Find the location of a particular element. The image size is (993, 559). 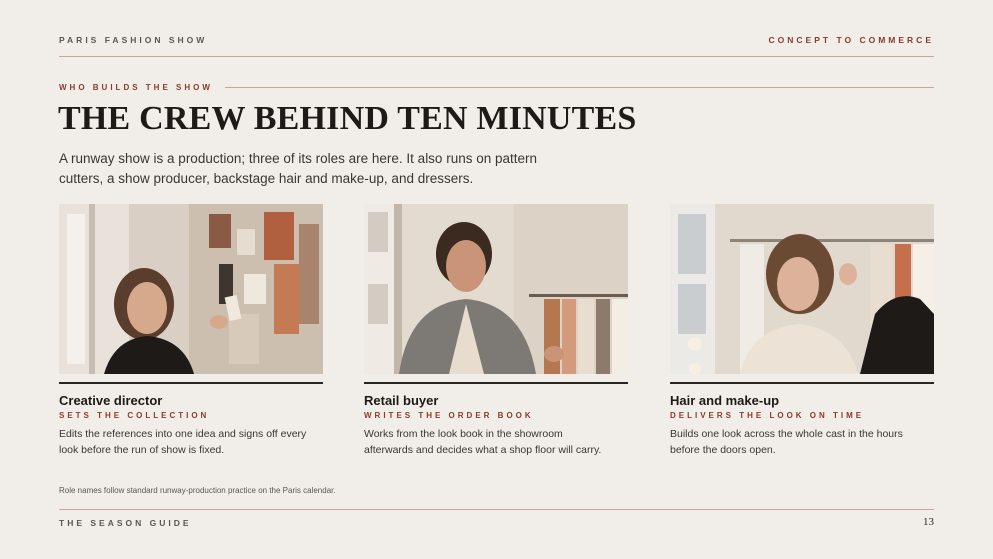

role-subtitle: WRITES THE ORDER BOOK is located at coordinates (449, 415).